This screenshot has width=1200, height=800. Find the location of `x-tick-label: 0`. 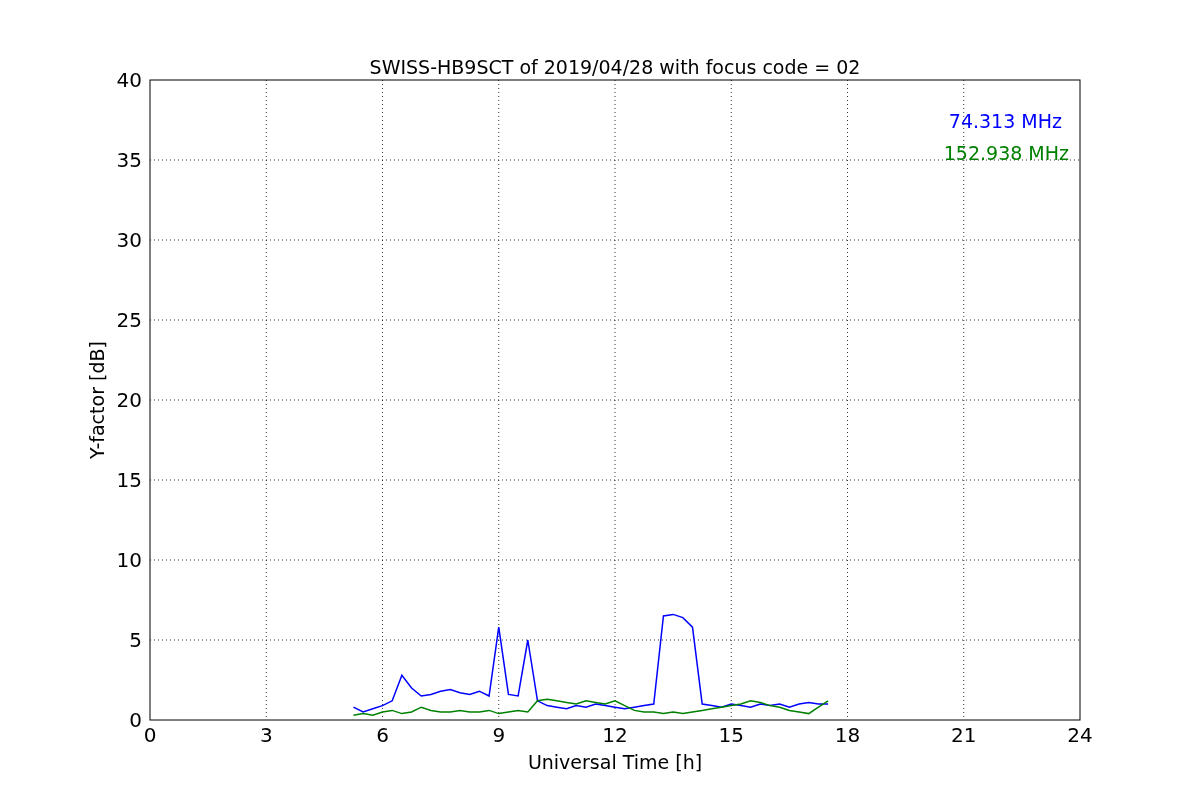

x-tick-label: 0 is located at coordinates (150, 735).